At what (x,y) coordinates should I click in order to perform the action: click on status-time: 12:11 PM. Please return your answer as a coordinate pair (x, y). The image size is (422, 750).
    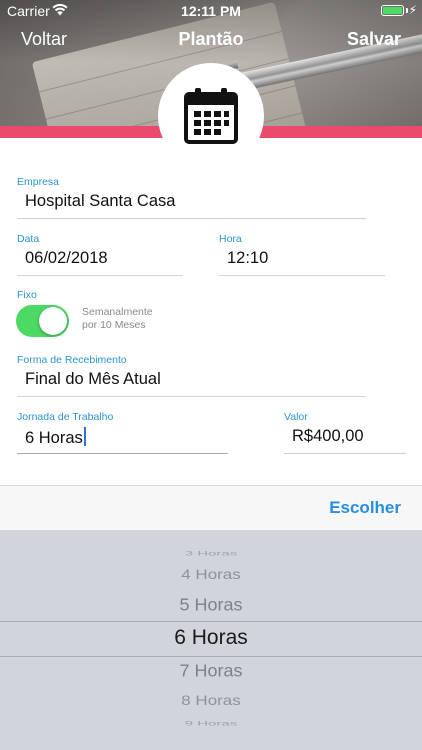
    Looking at the image, I should click on (211, 11).